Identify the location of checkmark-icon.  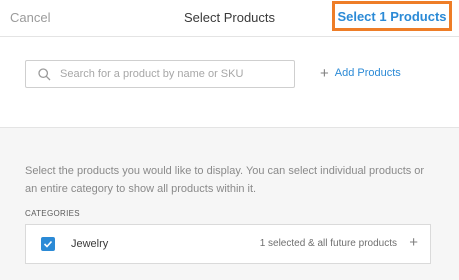
(48, 244).